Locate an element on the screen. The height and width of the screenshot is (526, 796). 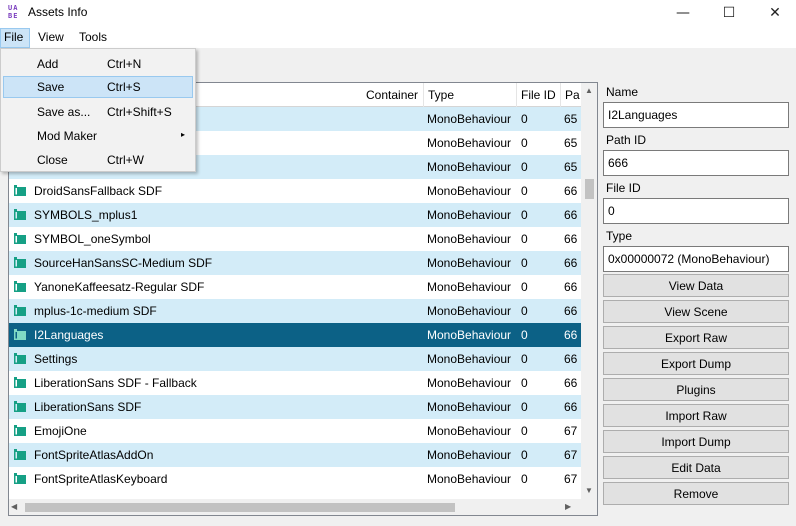
export-dump-button: Export Dump is located at coordinates (696, 363).